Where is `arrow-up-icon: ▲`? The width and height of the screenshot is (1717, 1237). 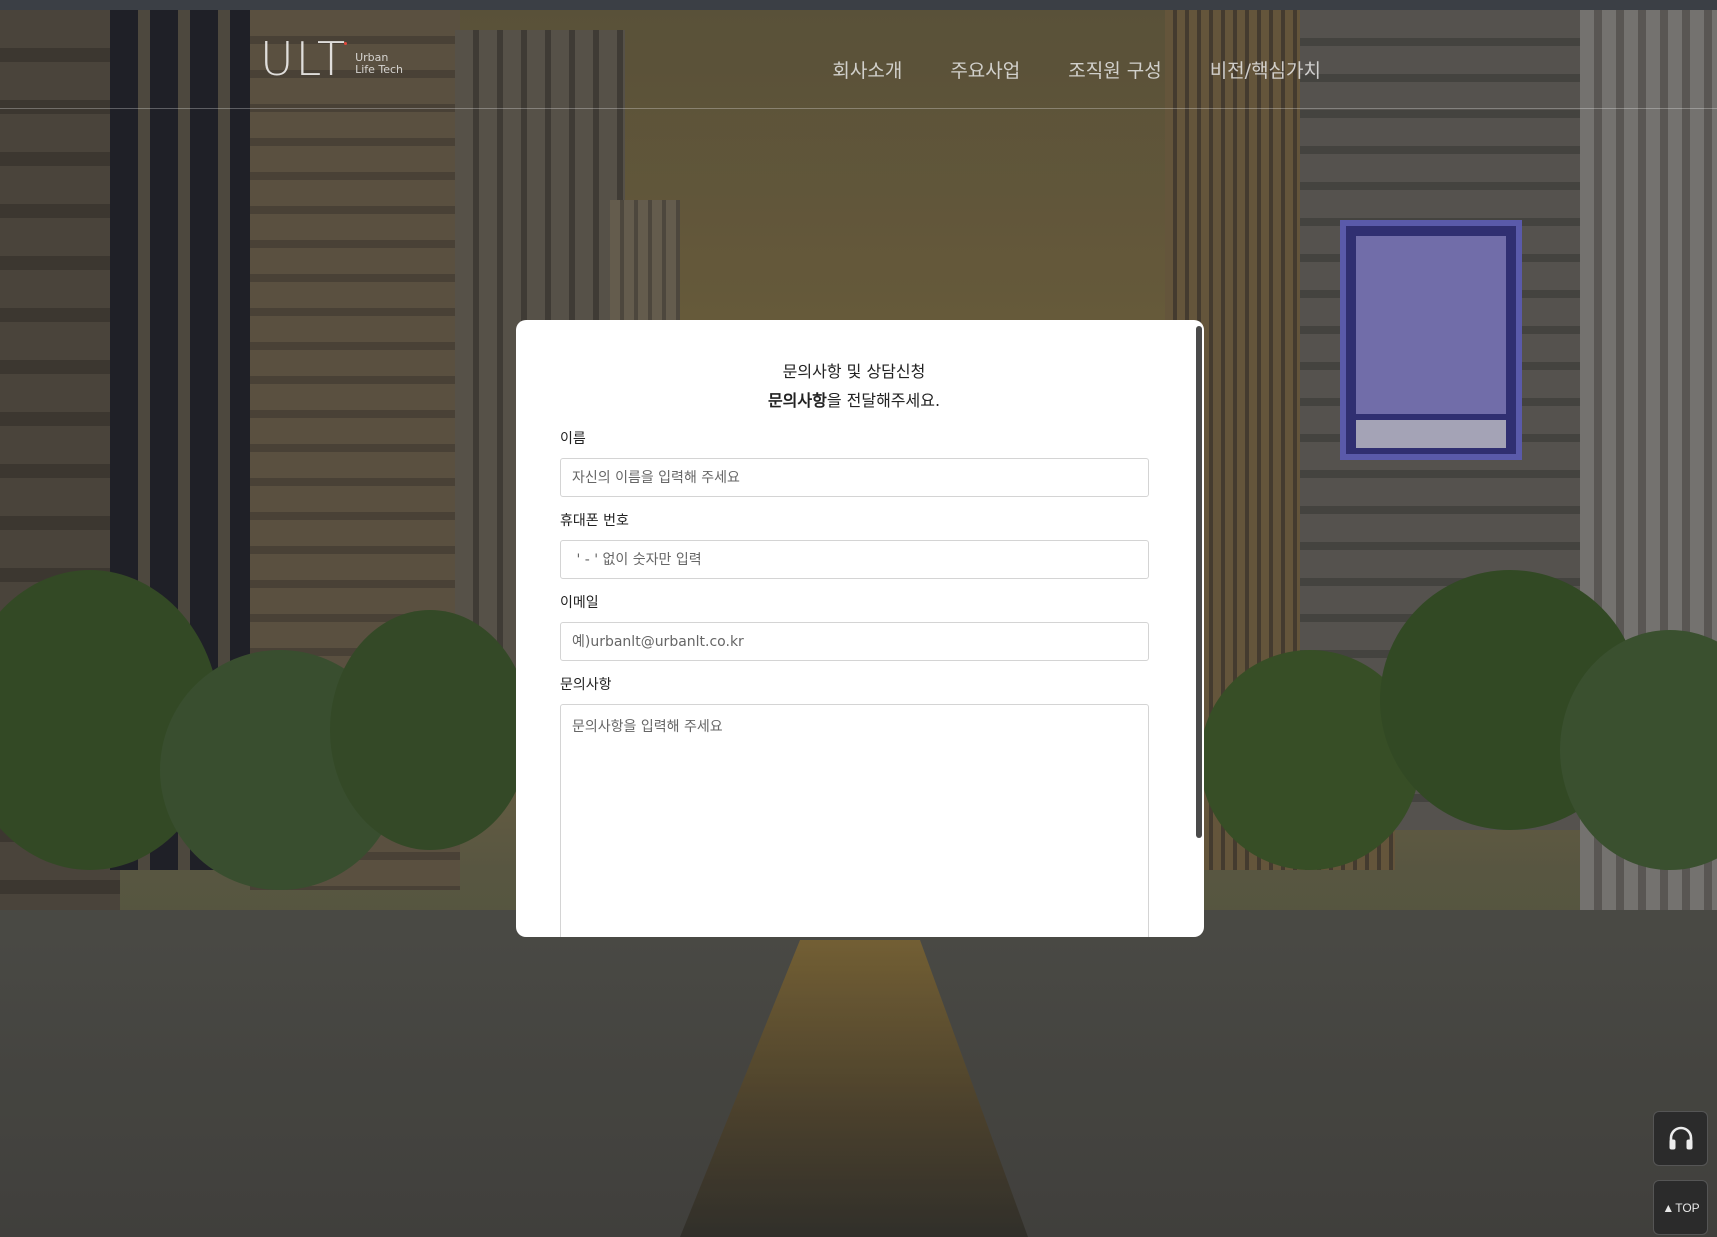 arrow-up-icon: ▲ is located at coordinates (1668, 1207).